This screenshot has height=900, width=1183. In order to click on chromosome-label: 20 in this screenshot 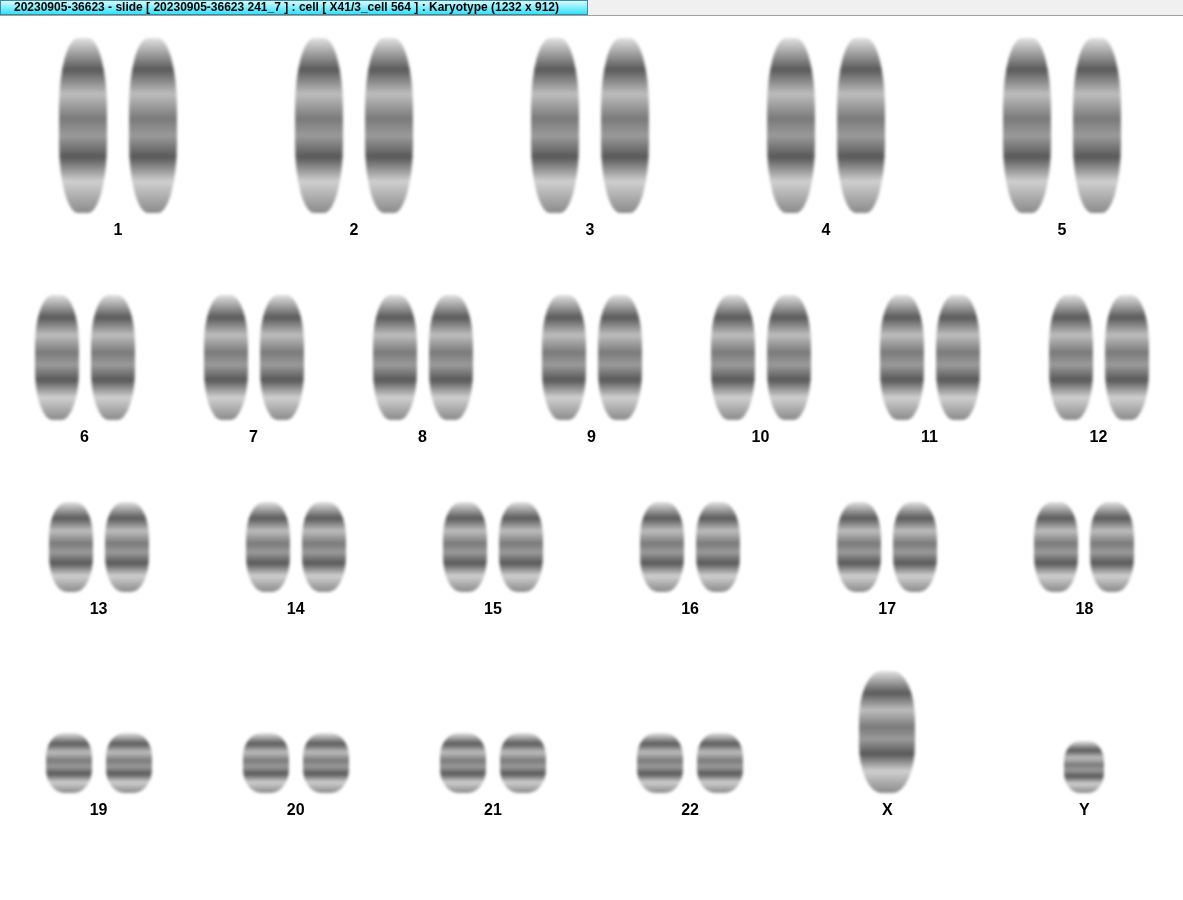, I will do `click(295, 810)`.